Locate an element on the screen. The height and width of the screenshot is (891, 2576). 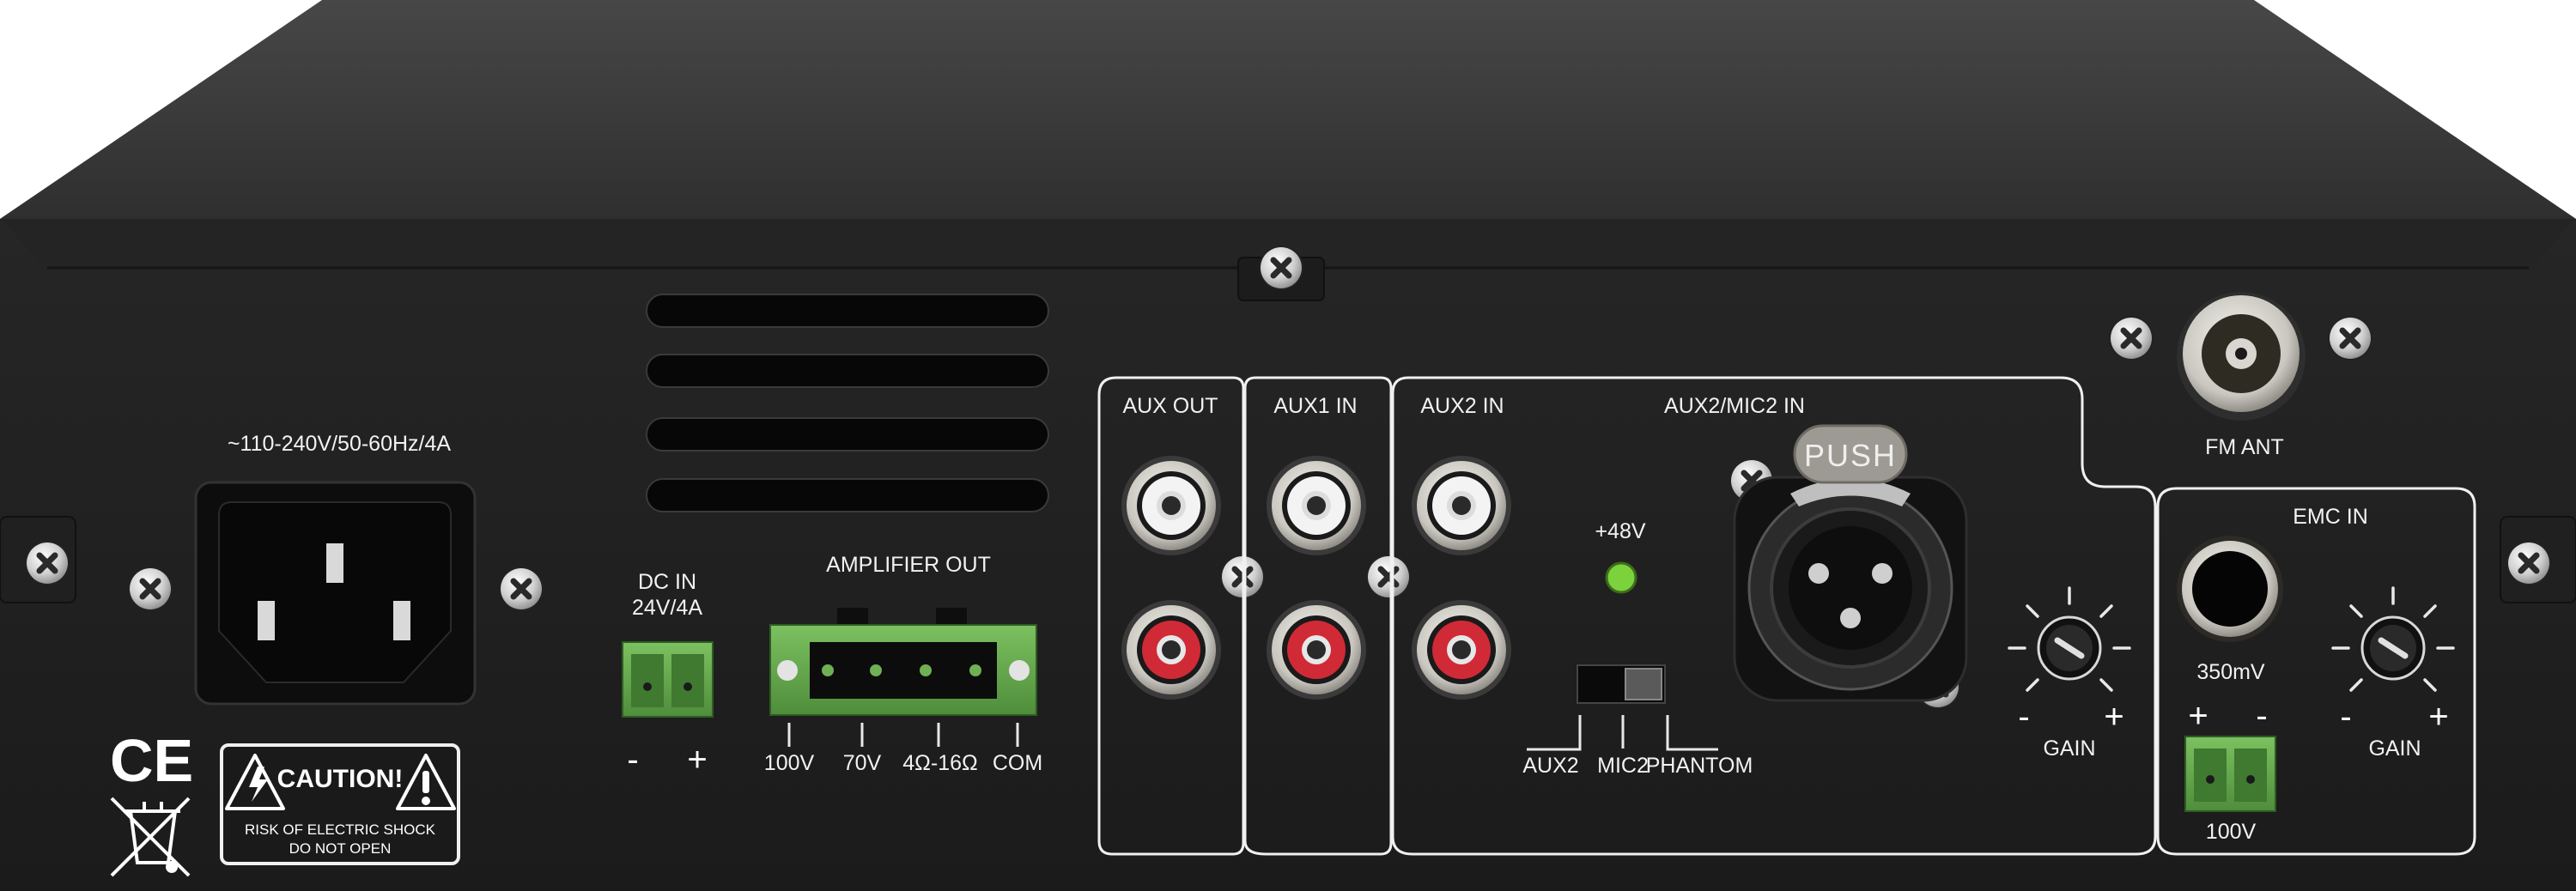
iec-power-socket-icon is located at coordinates (335, 593).